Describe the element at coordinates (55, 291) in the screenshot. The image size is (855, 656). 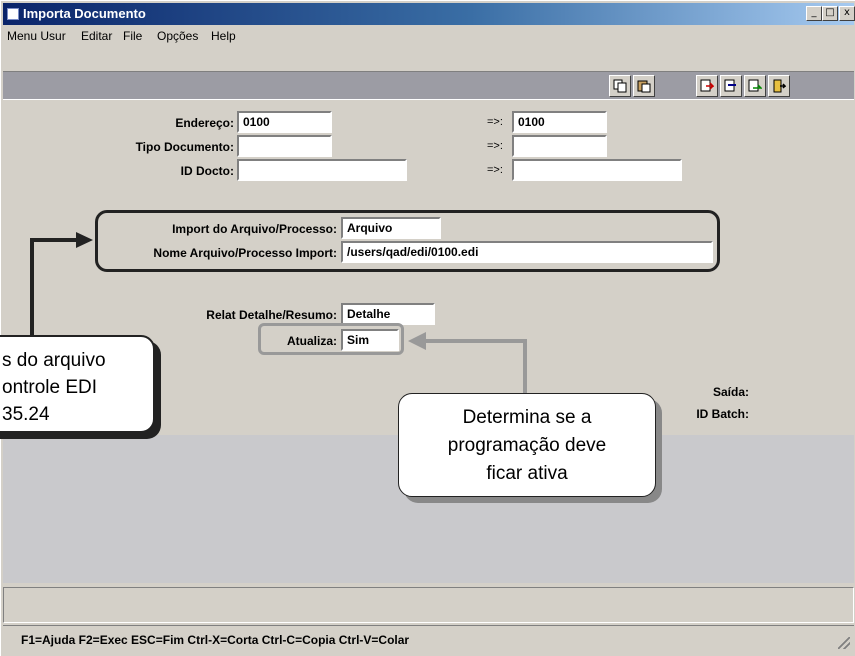
I see `left-arrow-line` at that location.